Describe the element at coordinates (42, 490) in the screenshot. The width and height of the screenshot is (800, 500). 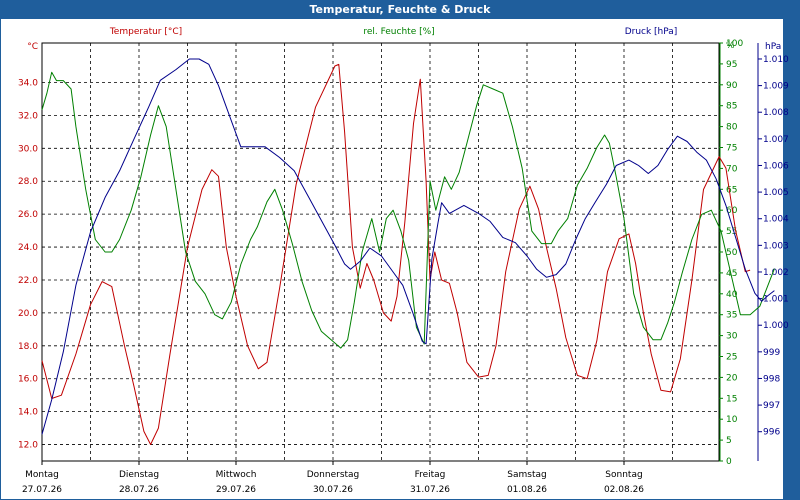
I see `x-date-label: 27.07.26` at that location.